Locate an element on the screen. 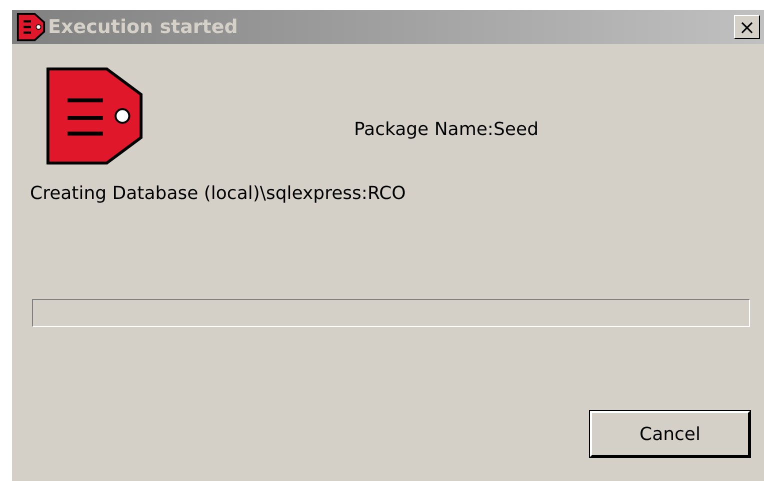 Image resolution: width=764 pixels, height=481 pixels. status-text: Creating Database (local)\sqlexpress:RCO is located at coordinates (218, 193).